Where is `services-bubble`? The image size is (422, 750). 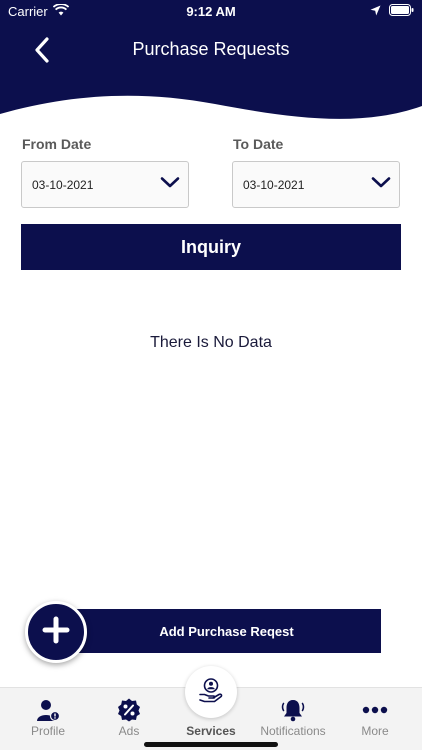
services-bubble is located at coordinates (211, 692).